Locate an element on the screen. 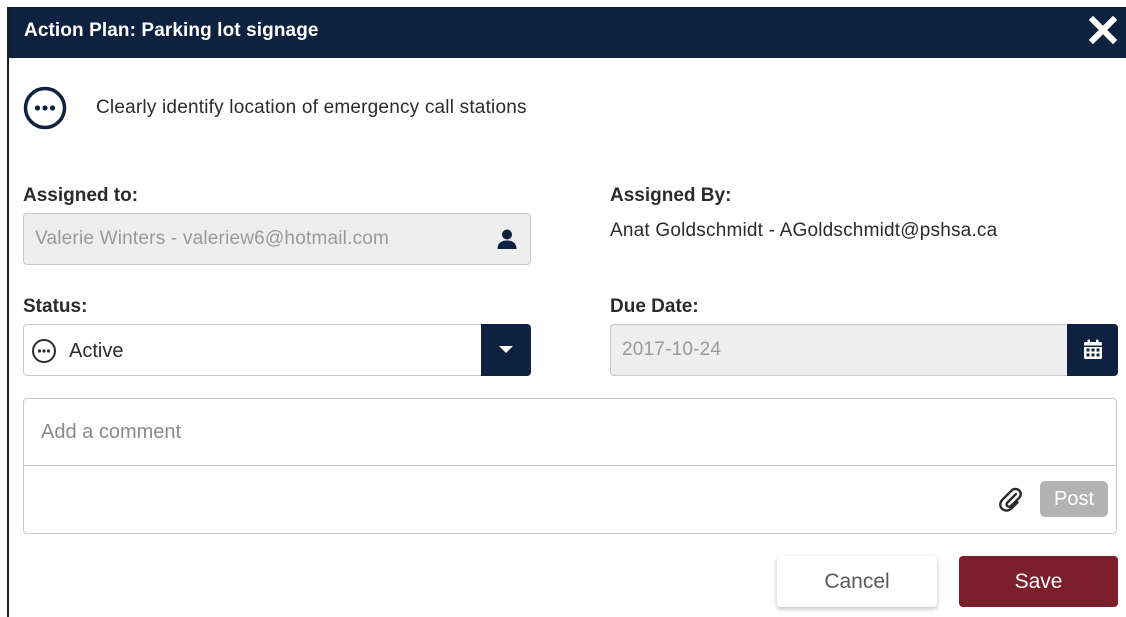 Image resolution: width=1126 pixels, height=617 pixels. post-button: Post is located at coordinates (1074, 499).